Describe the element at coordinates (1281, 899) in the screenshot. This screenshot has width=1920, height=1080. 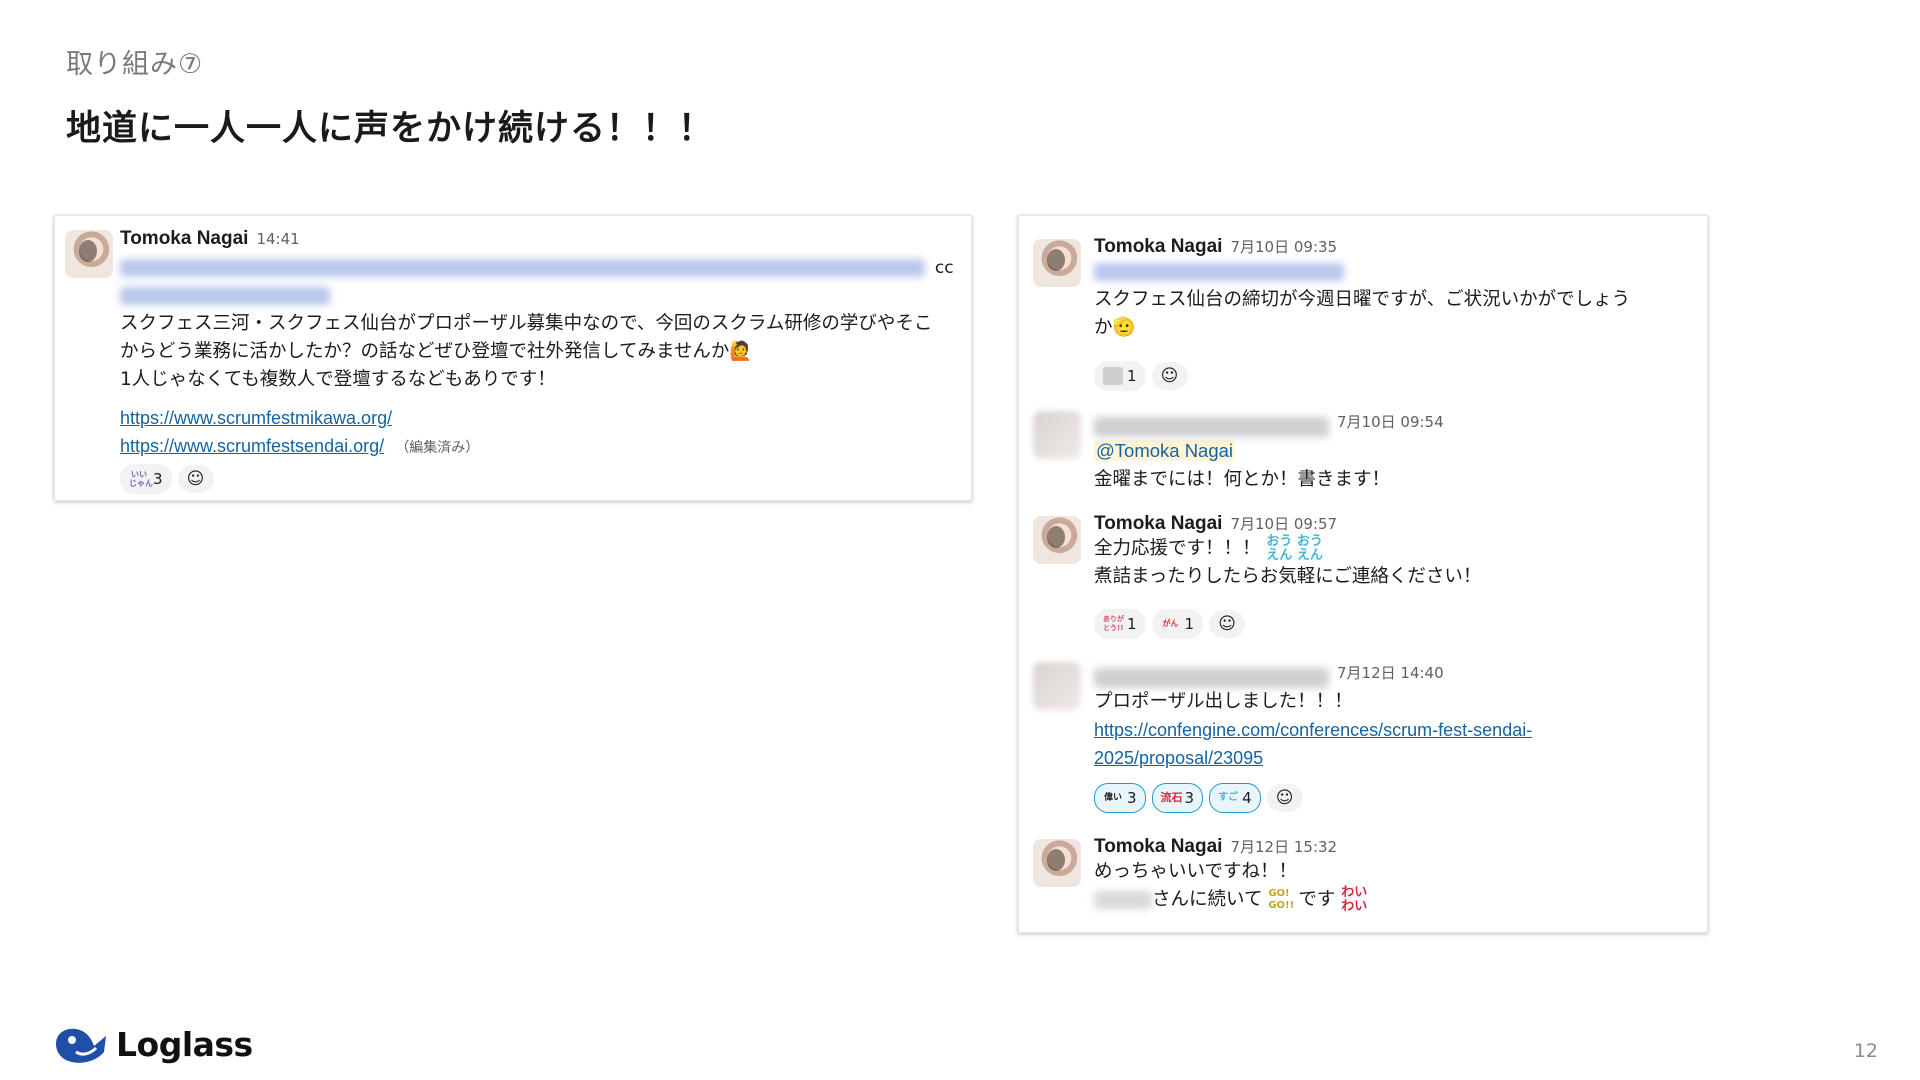
I see `go-go-emoji-icon: GO! GO!!` at that location.